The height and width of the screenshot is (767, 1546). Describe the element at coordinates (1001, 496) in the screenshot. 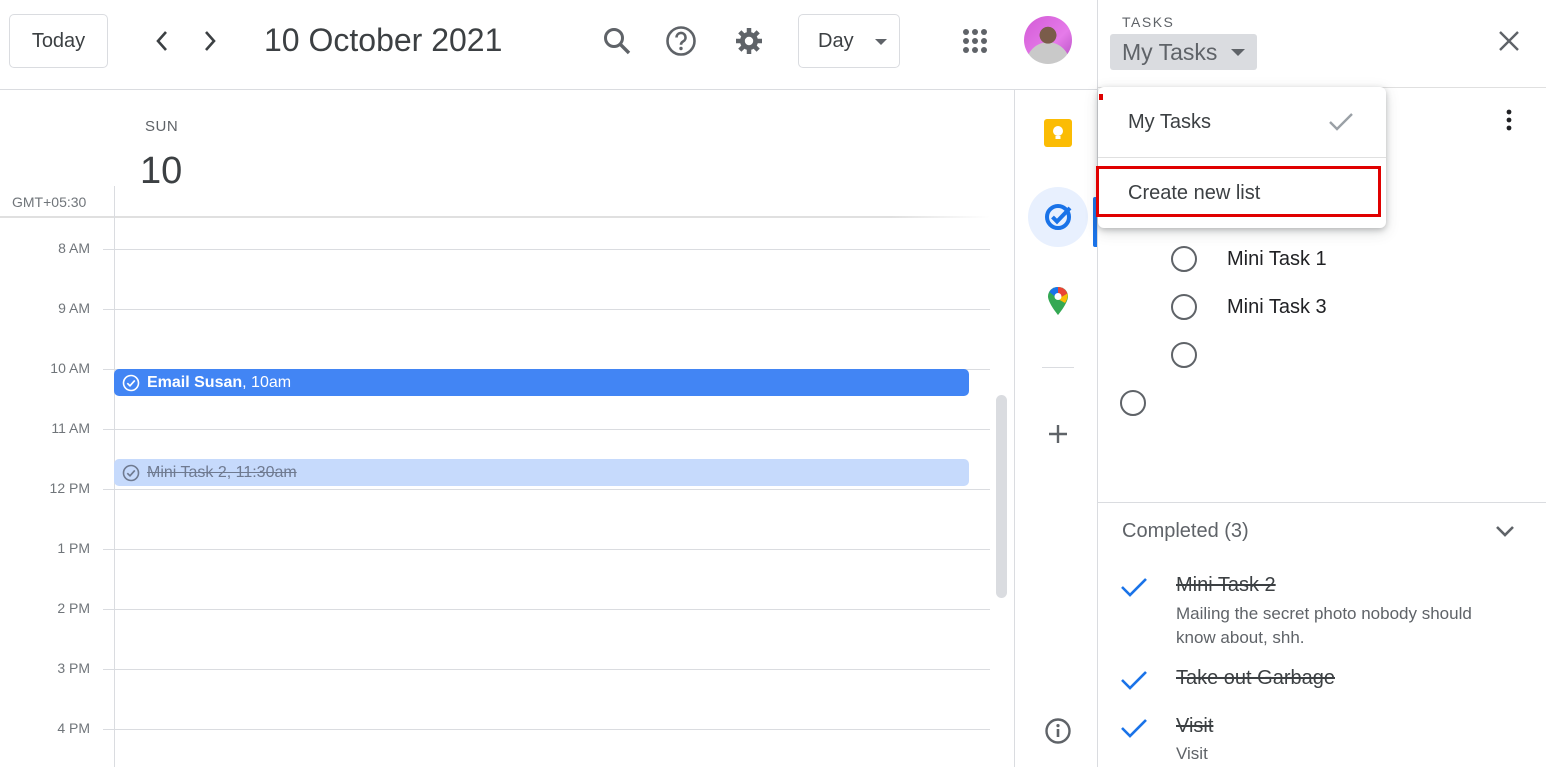

I see `grid-scrollbar` at that location.